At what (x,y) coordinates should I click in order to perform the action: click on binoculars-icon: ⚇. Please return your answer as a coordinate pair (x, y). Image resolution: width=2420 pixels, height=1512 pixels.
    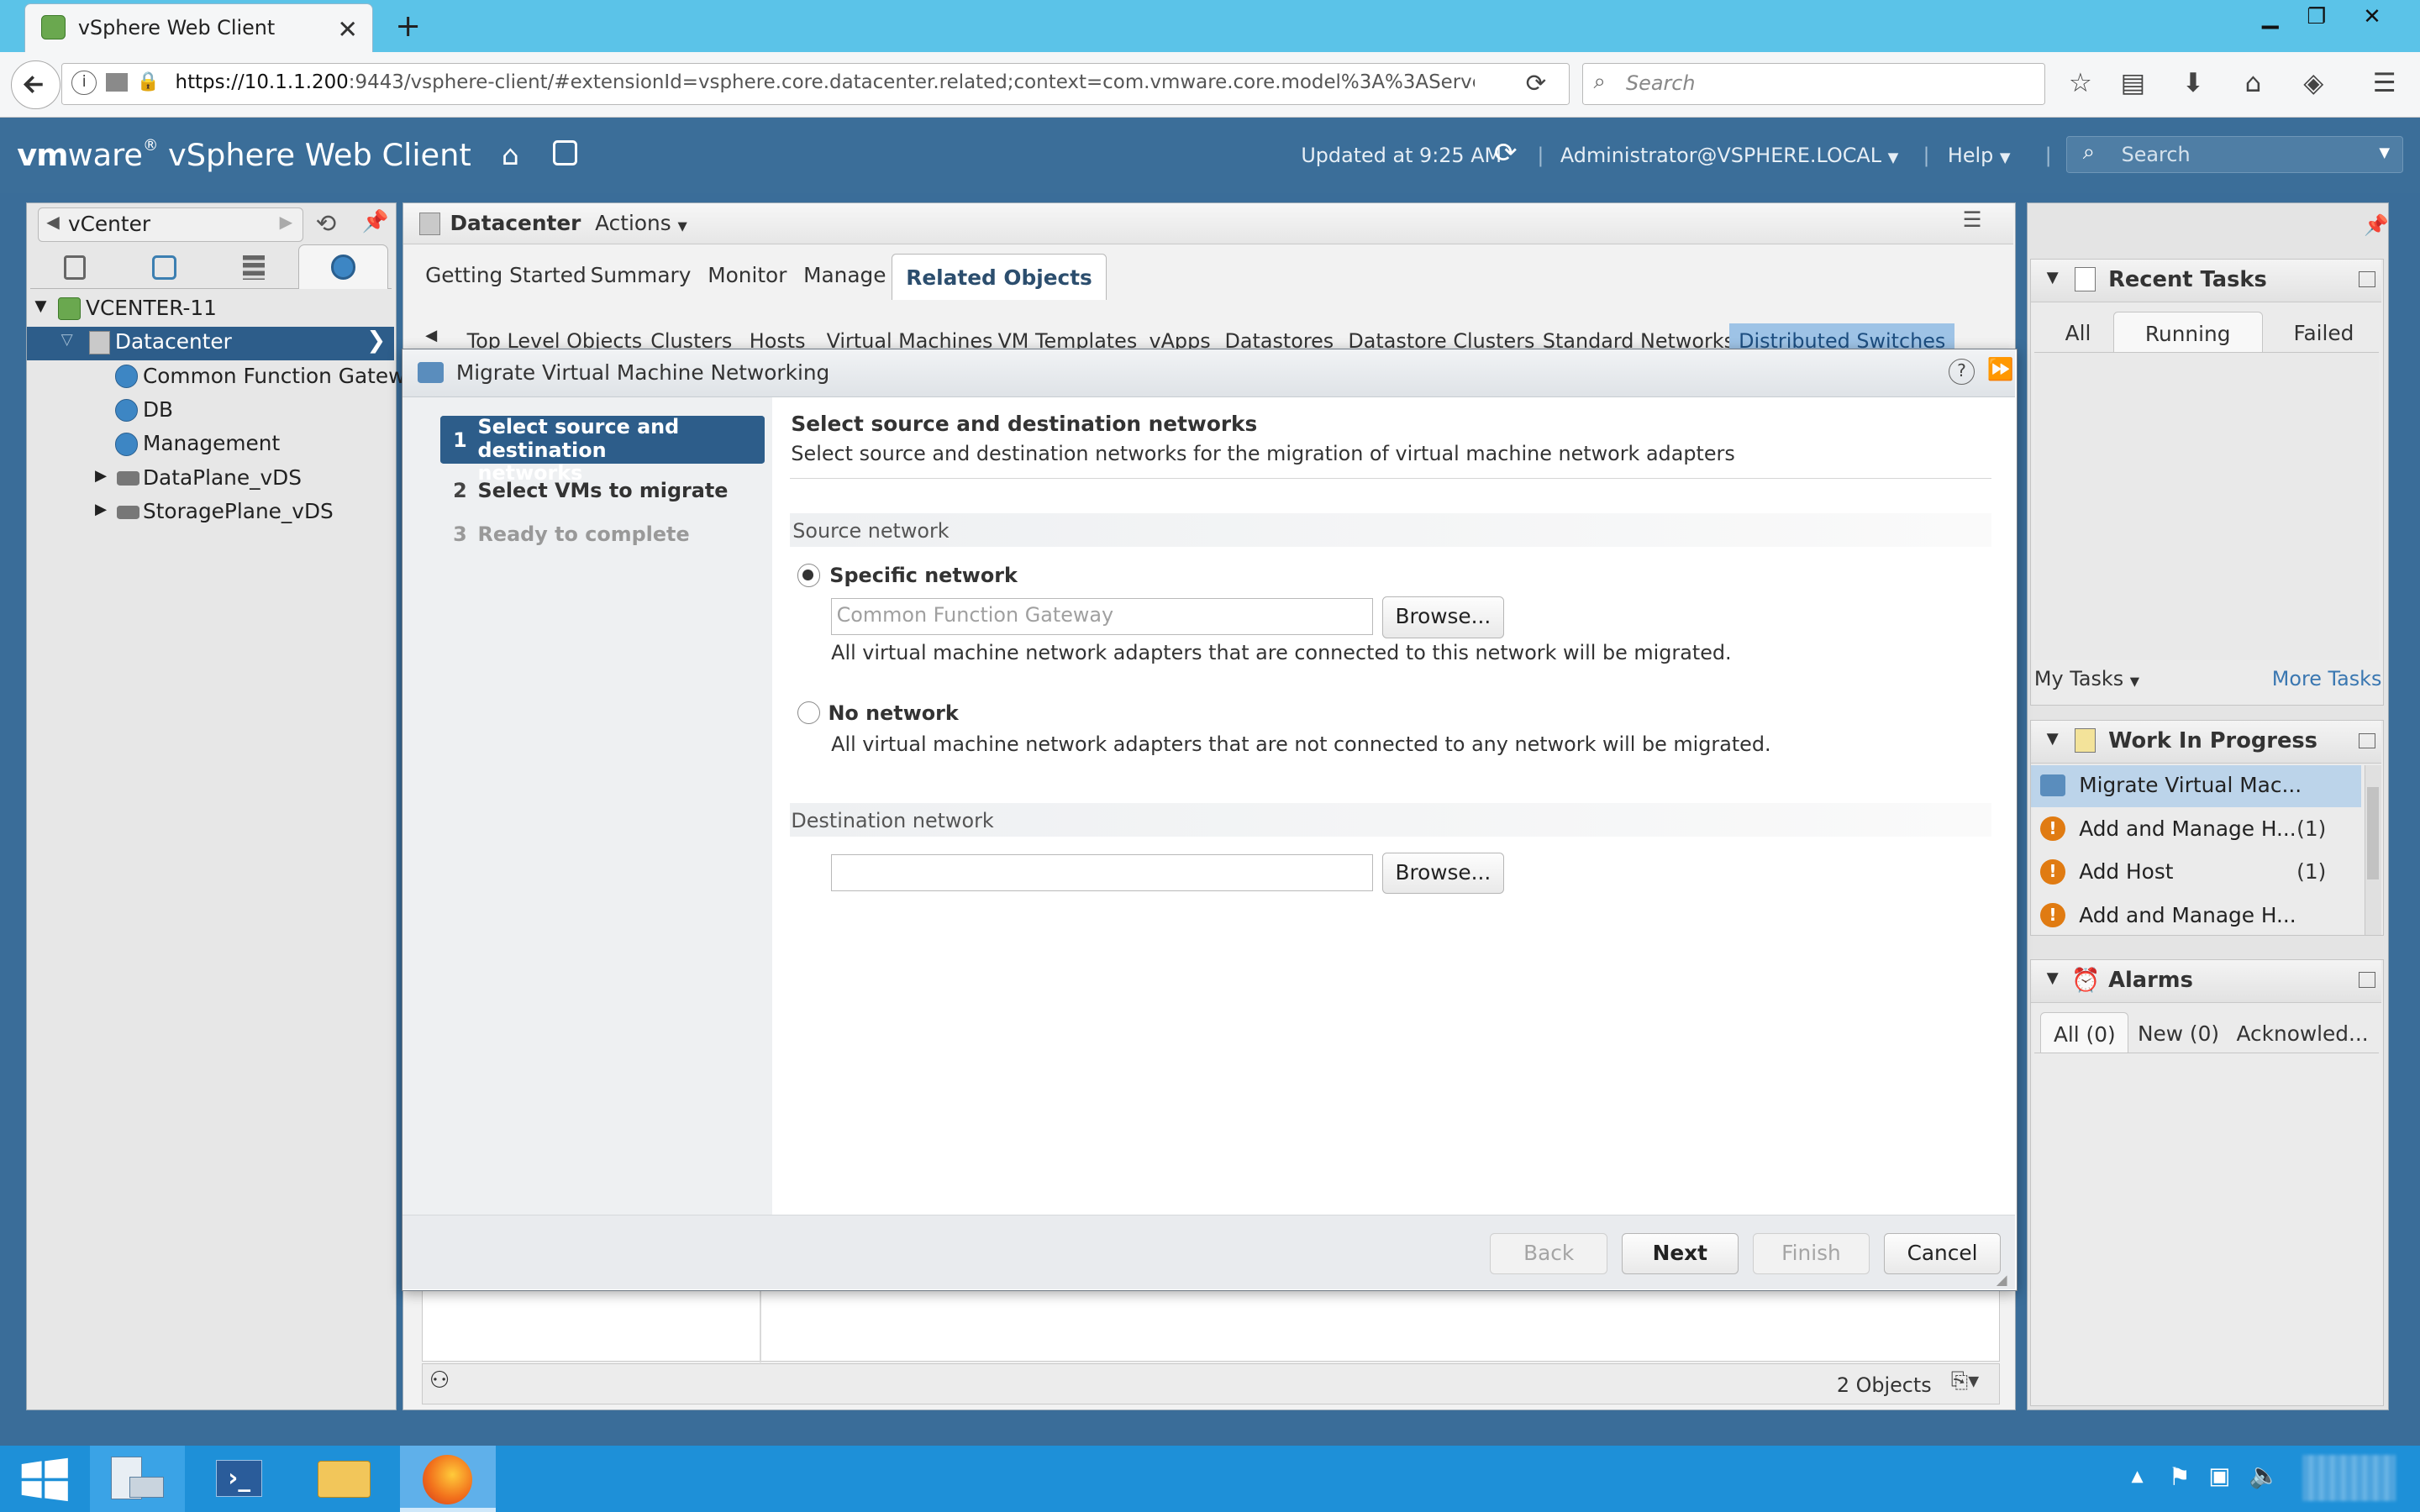
    Looking at the image, I should click on (439, 1380).